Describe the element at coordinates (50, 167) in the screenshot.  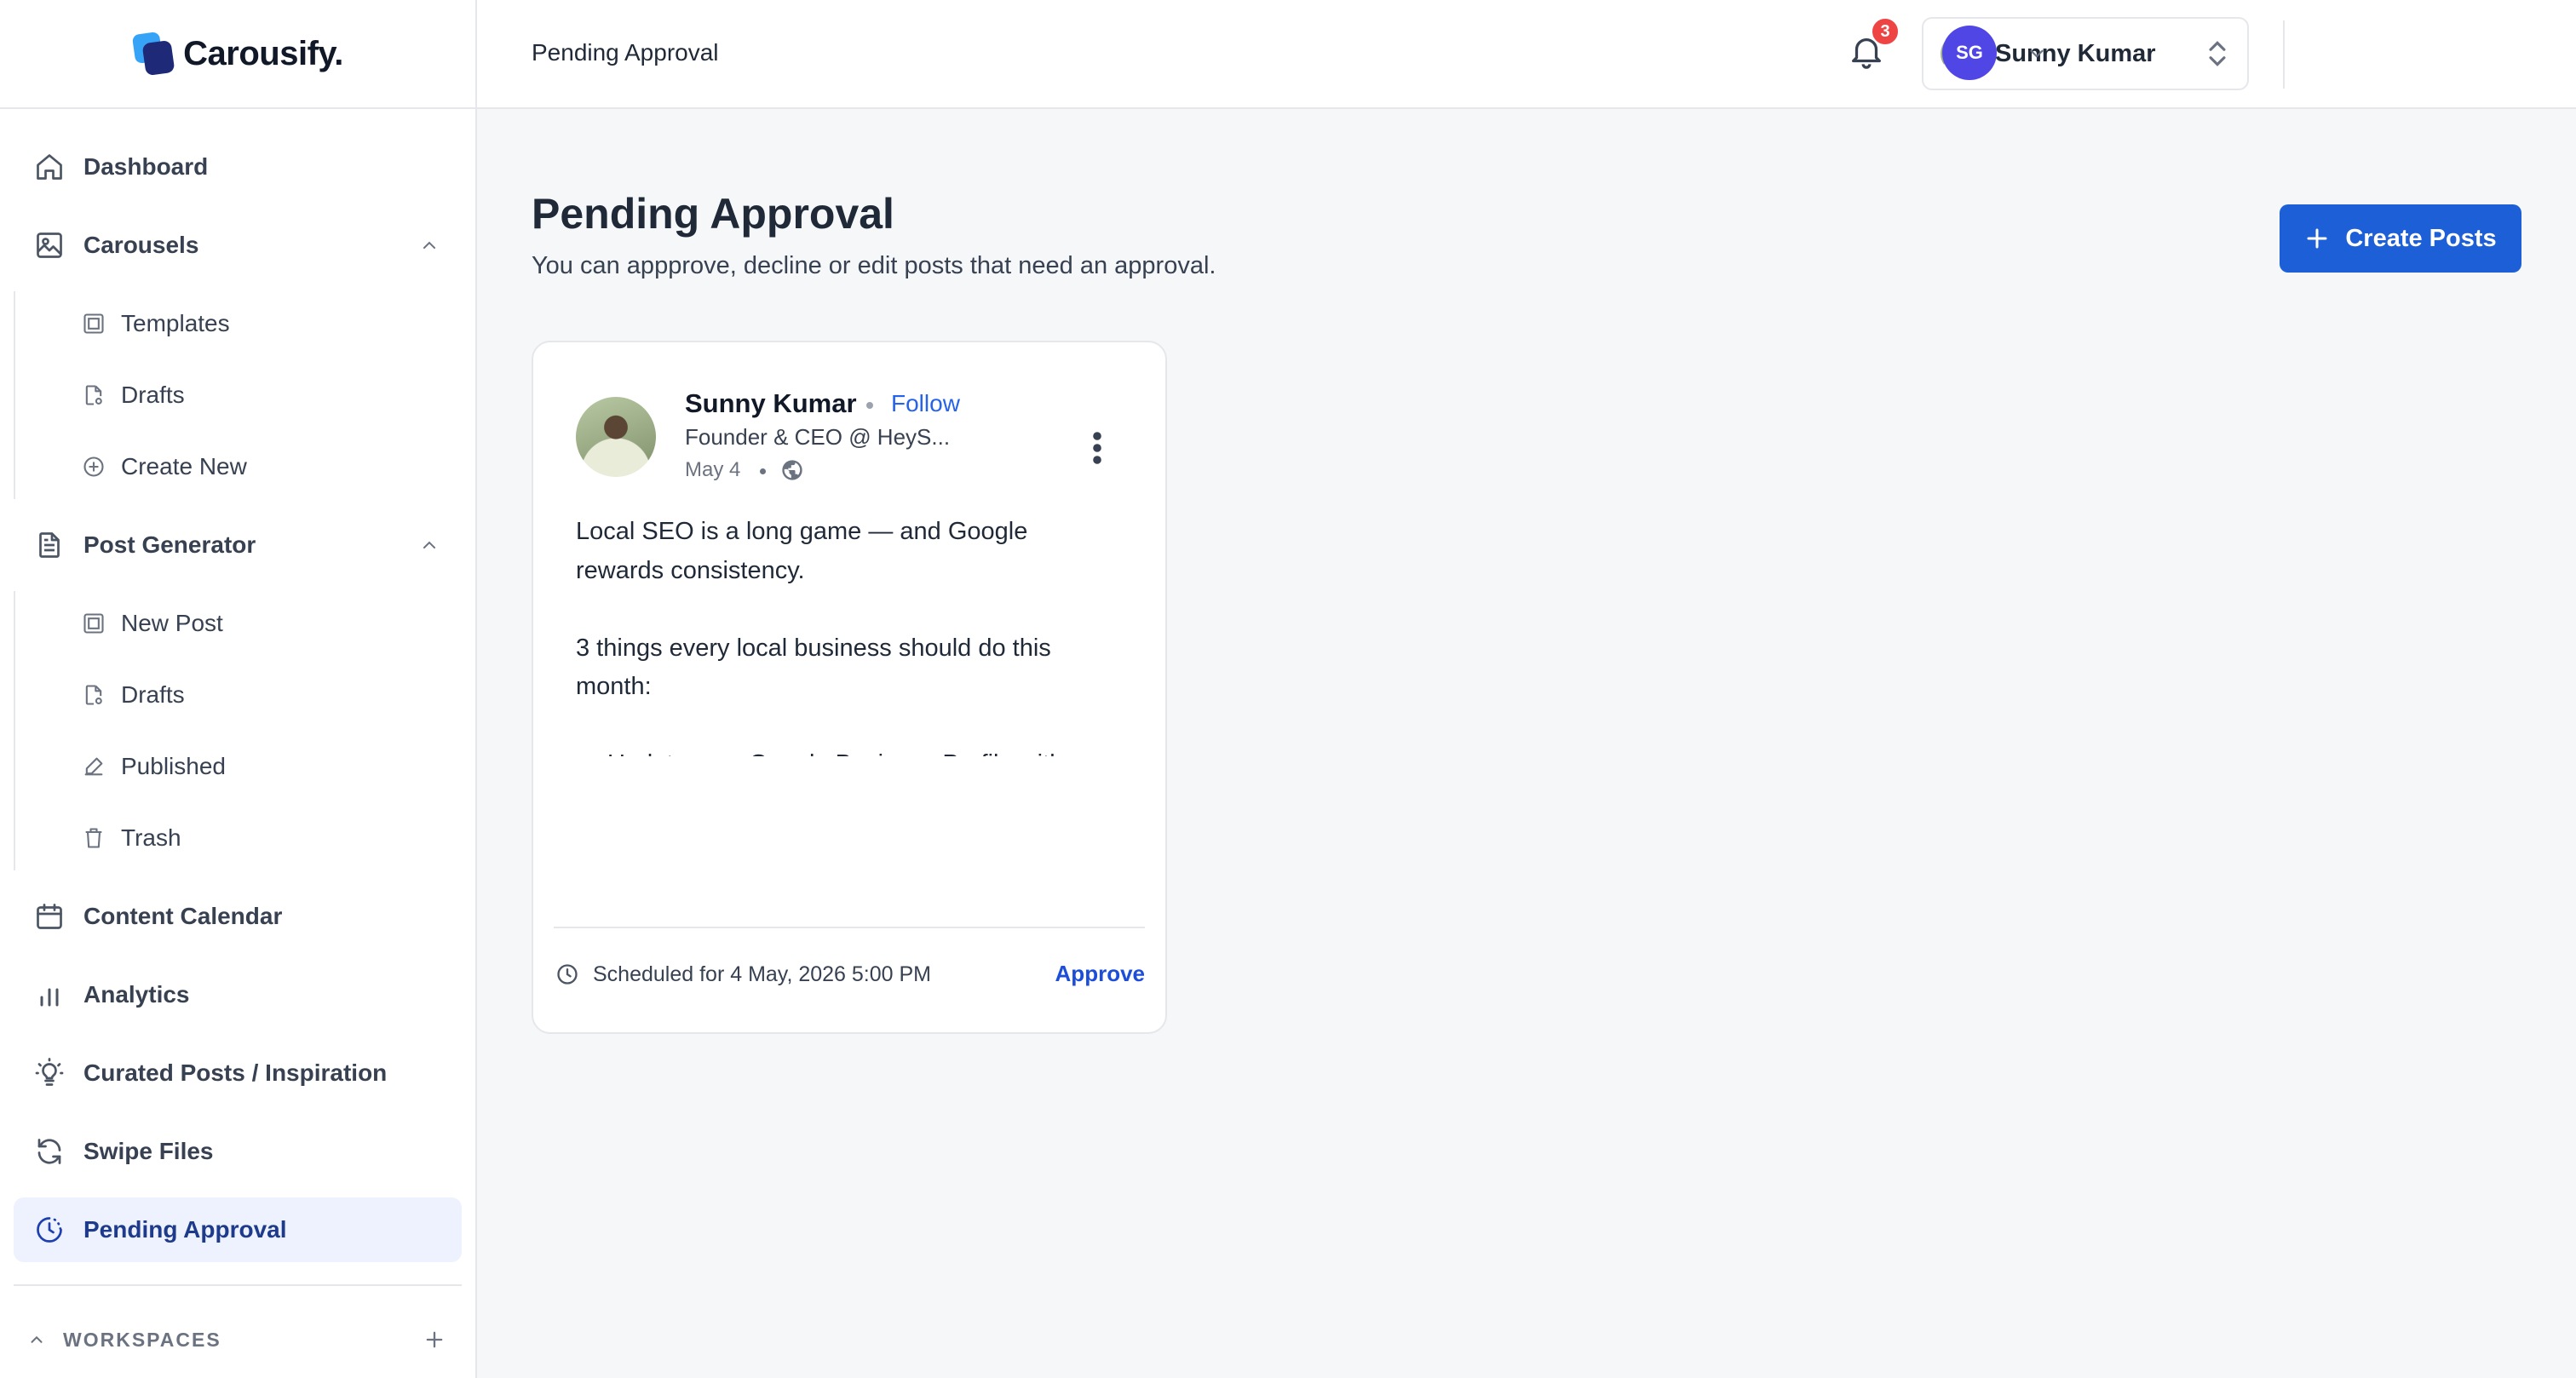
I see `home-icon` at that location.